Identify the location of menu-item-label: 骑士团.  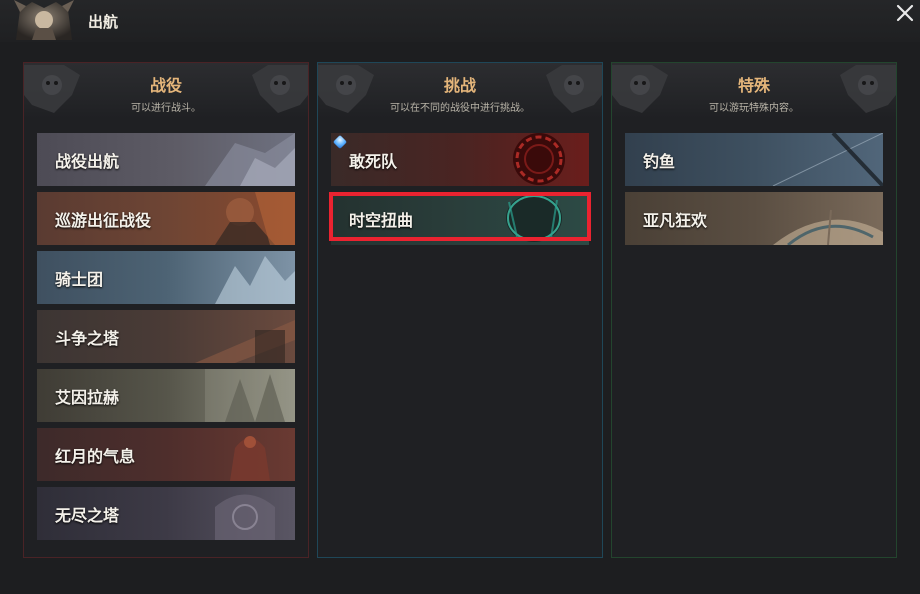
(79, 279).